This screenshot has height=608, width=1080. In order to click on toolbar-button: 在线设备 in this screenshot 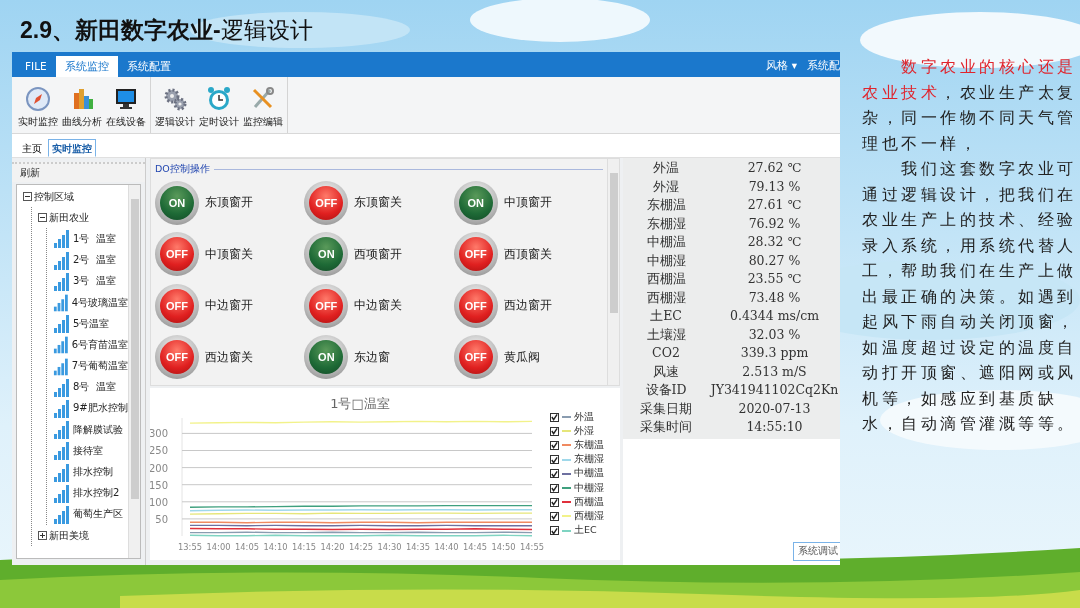, I will do `click(126, 105)`.